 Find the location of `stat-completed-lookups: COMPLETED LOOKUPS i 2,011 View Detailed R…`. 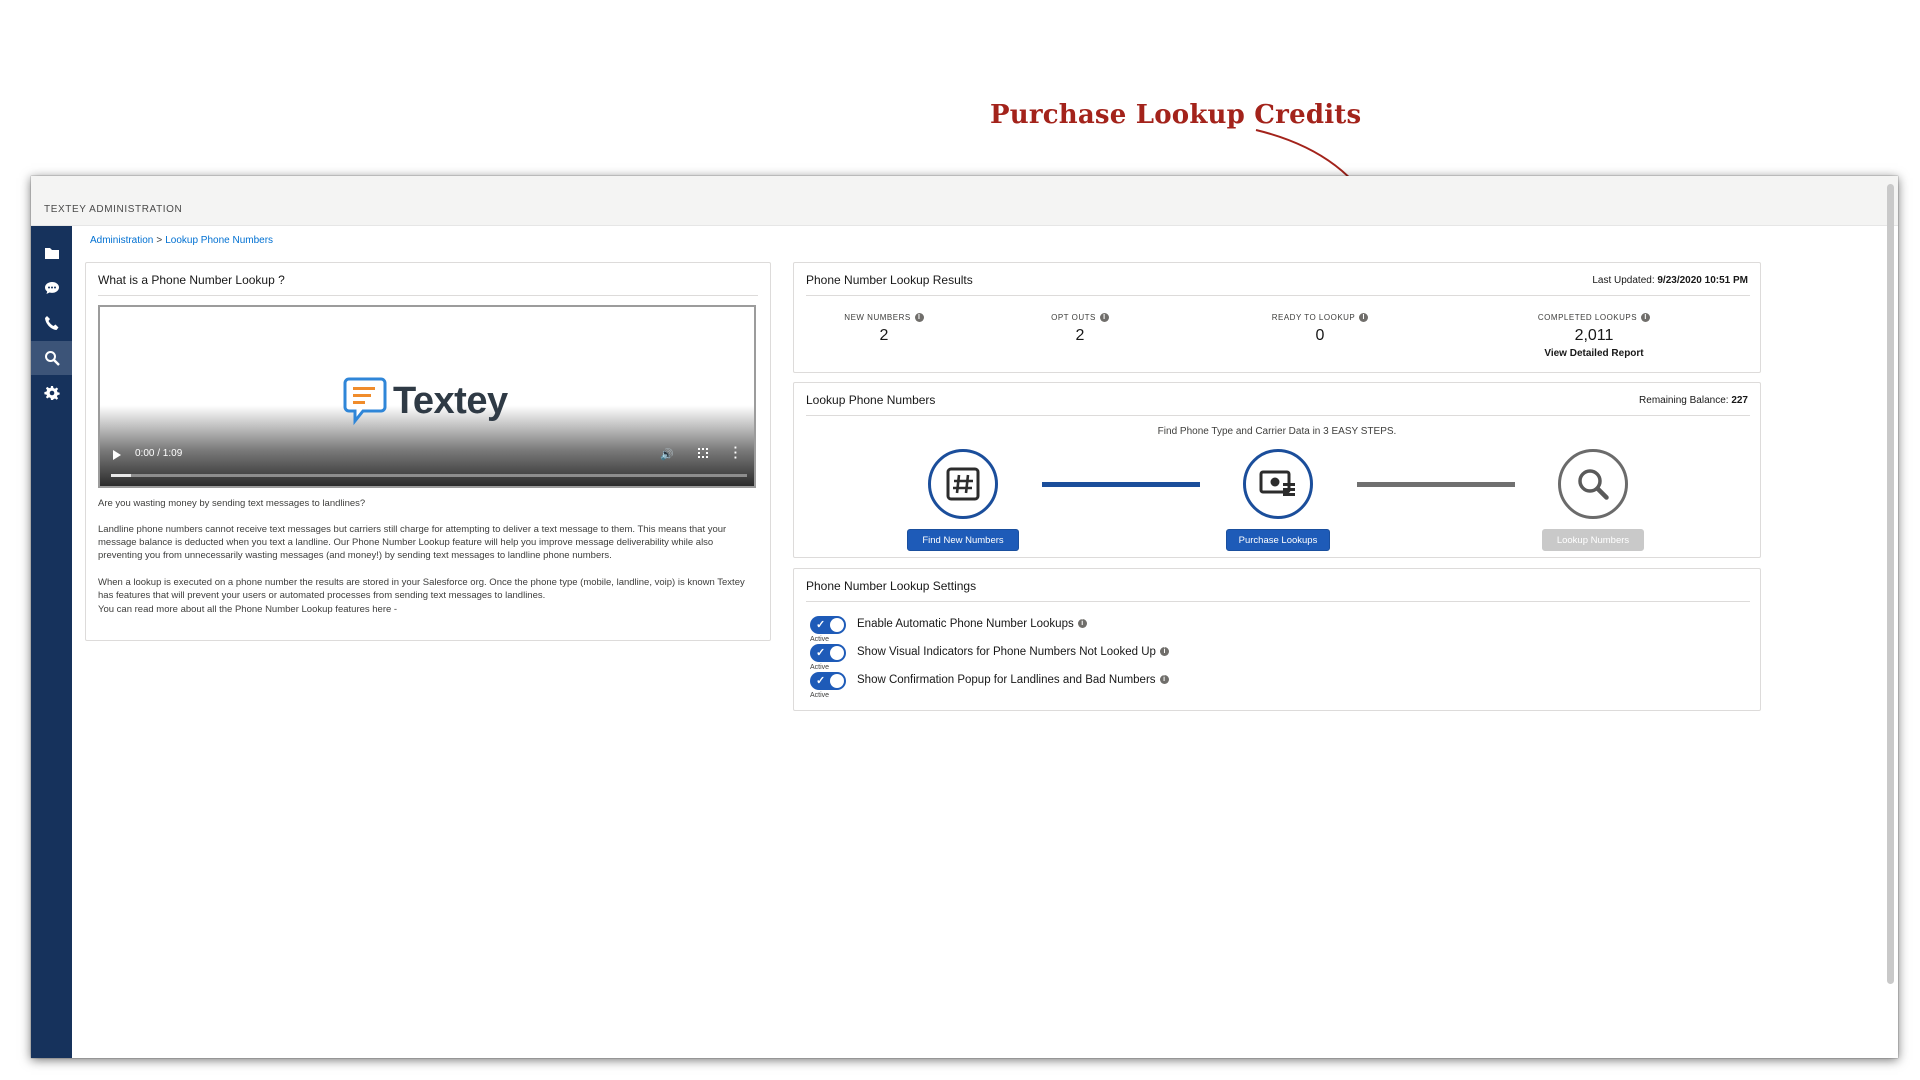

stat-completed-lookups: COMPLETED LOOKUPS i 2,011 View Detailed R… is located at coordinates (1594, 336).